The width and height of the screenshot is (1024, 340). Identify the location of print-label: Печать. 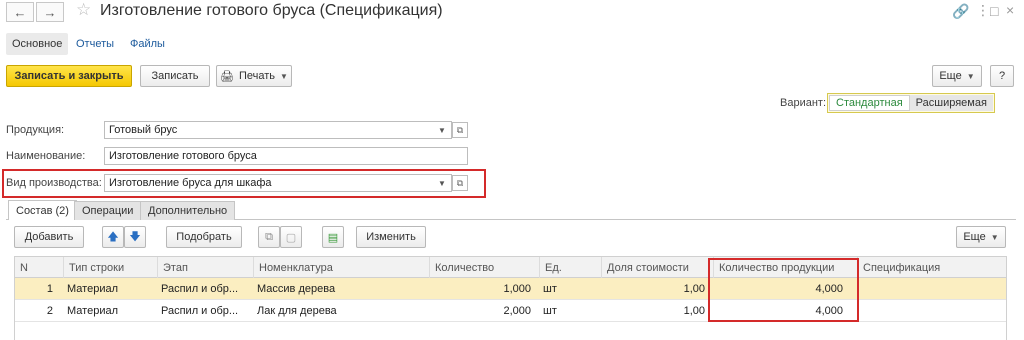
(257, 76).